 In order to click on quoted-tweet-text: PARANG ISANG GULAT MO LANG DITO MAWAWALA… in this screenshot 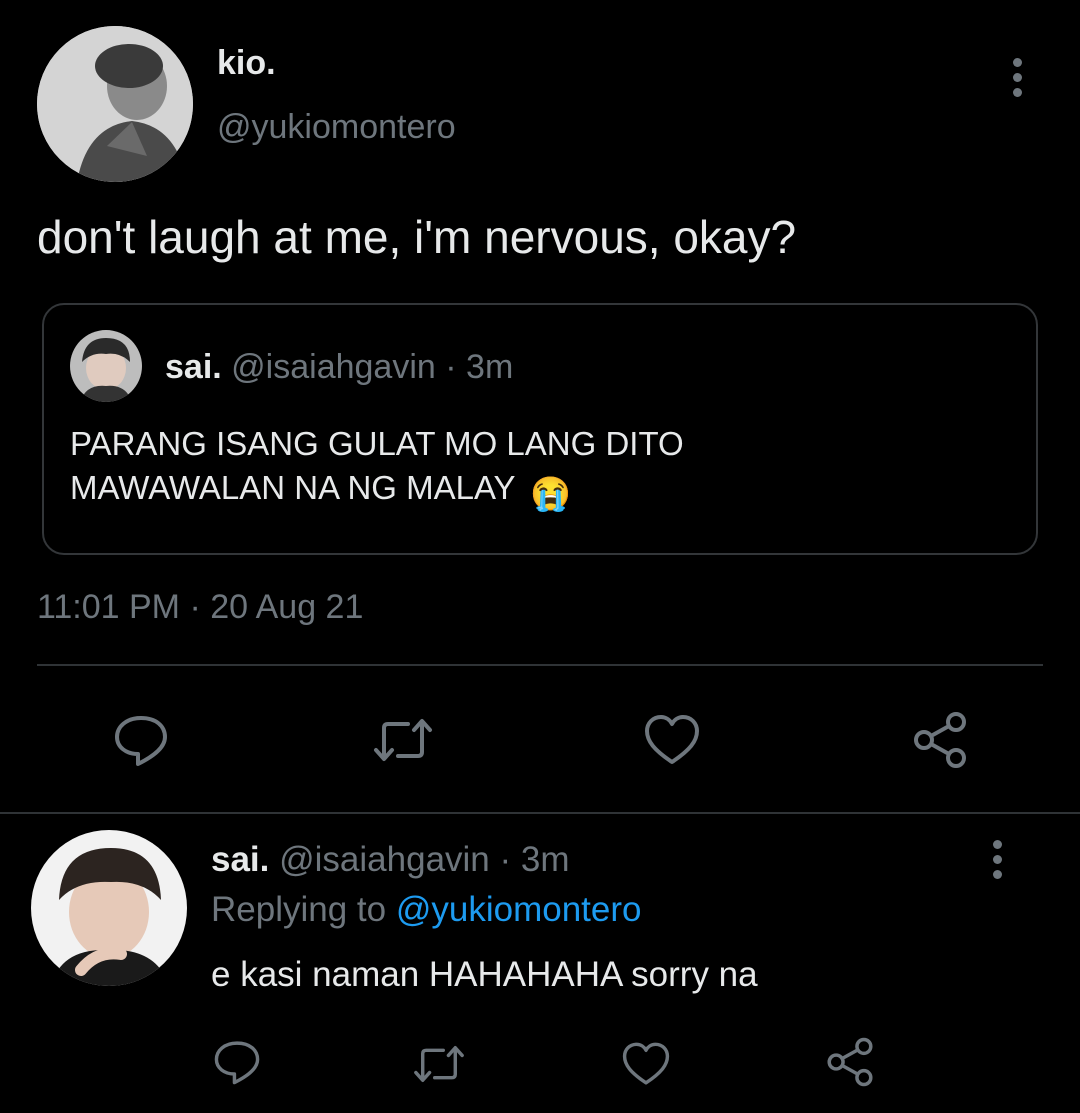, I will do `click(430, 467)`.